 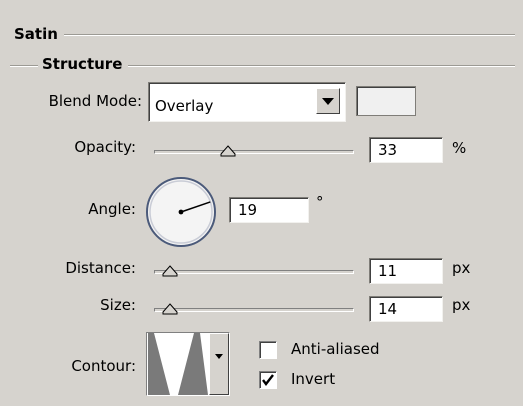 I want to click on contour-label: Contour:, so click(x=103, y=366).